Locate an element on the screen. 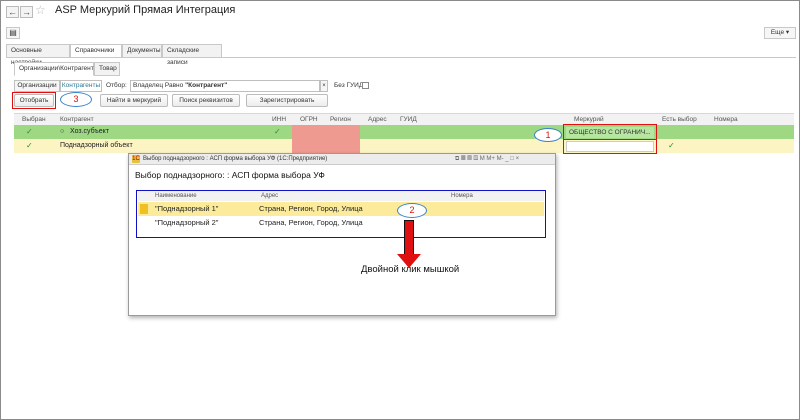 Image resolution: width=800 pixels, height=420 pixels. more-label: Еще is located at coordinates (777, 32).